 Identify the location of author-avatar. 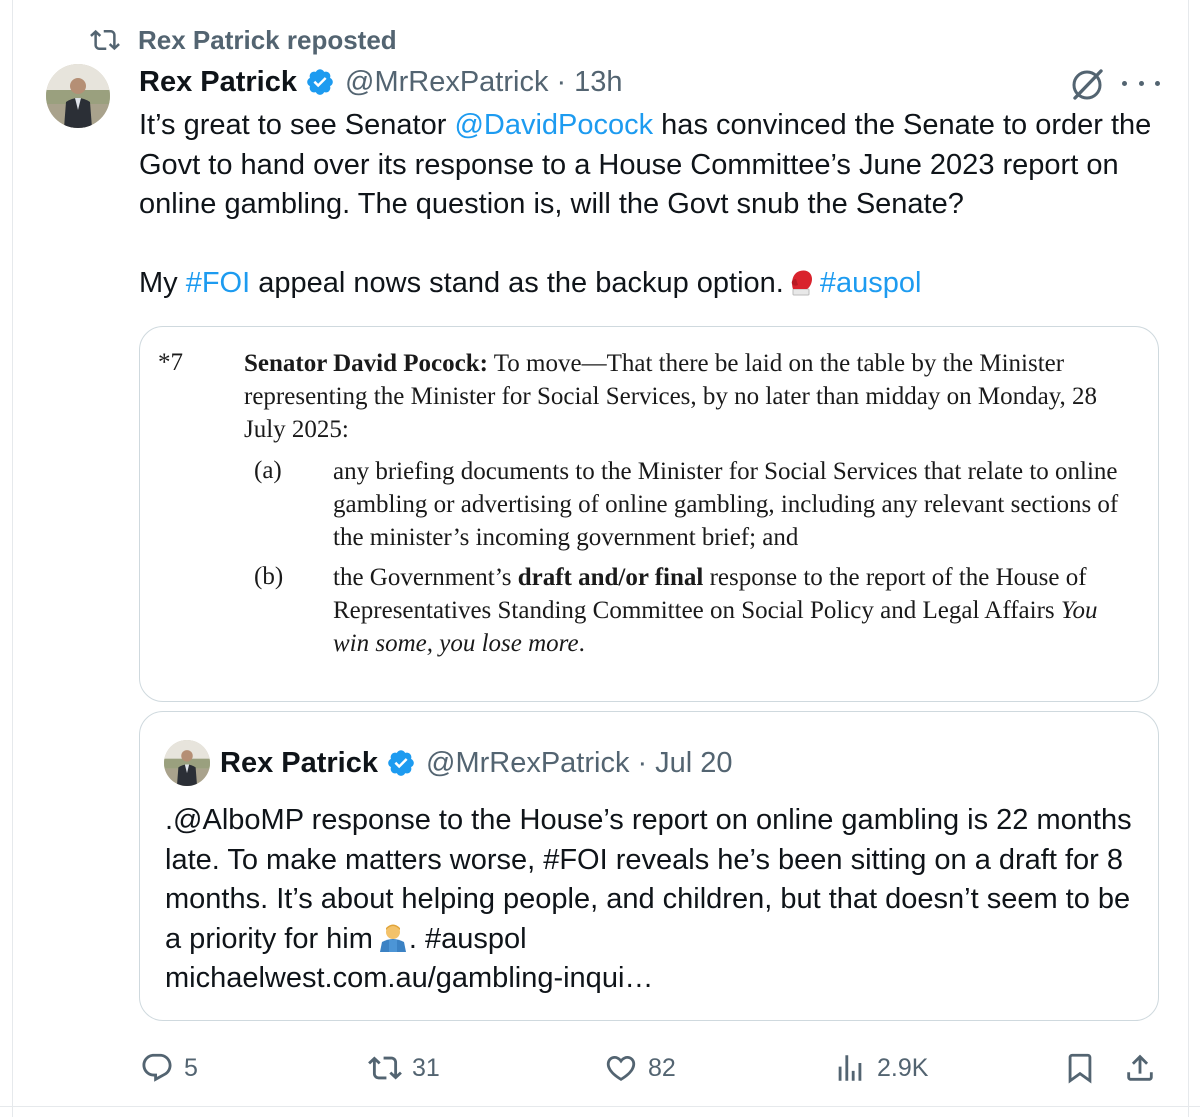
(78, 96).